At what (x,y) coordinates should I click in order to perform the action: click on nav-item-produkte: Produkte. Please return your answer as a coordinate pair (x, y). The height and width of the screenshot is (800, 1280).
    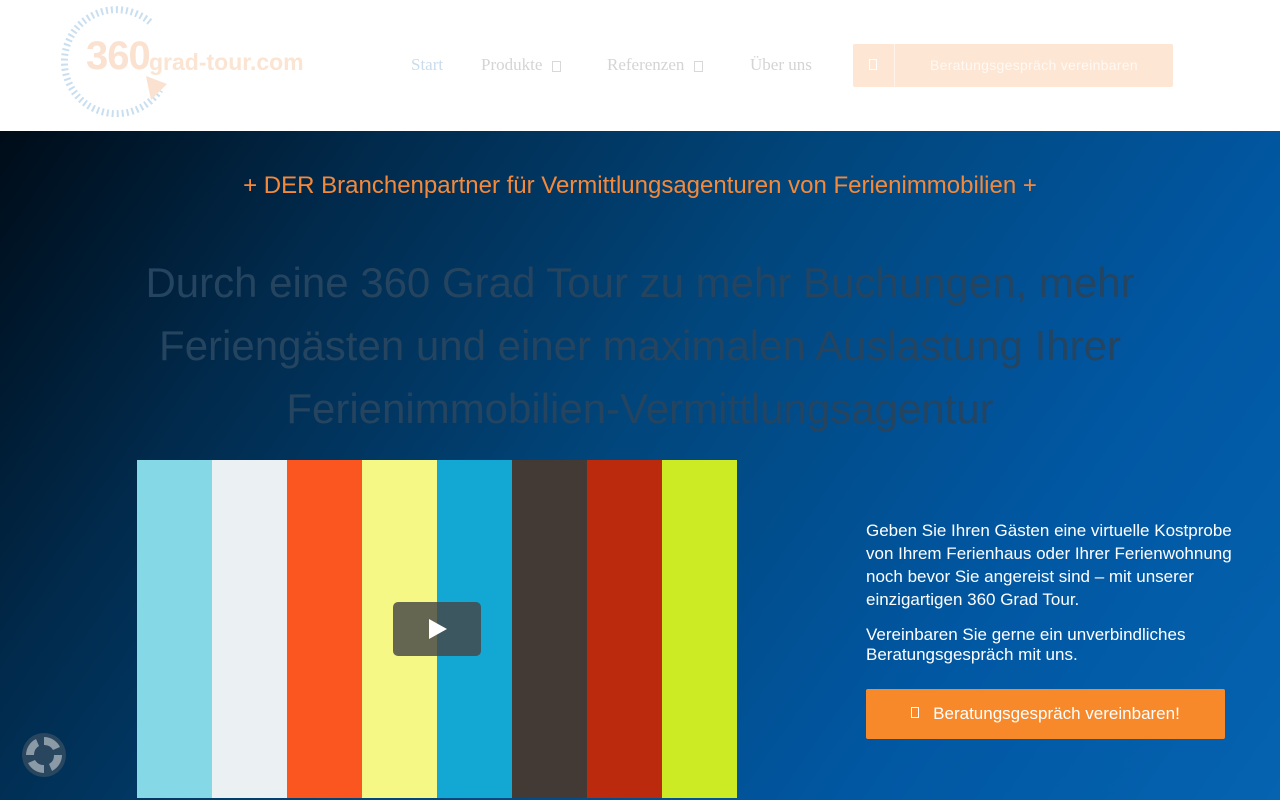
    Looking at the image, I should click on (521, 65).